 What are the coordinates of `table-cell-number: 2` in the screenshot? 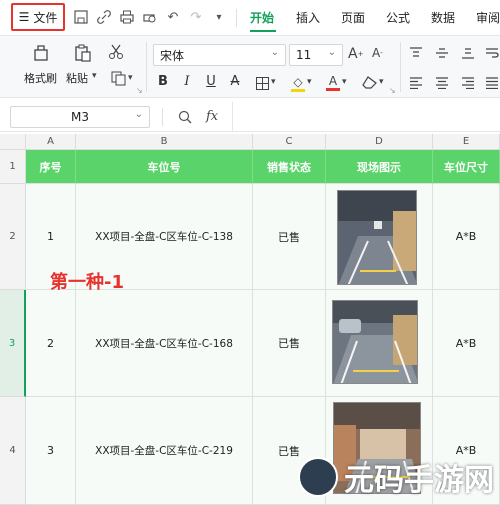 It's located at (51, 343).